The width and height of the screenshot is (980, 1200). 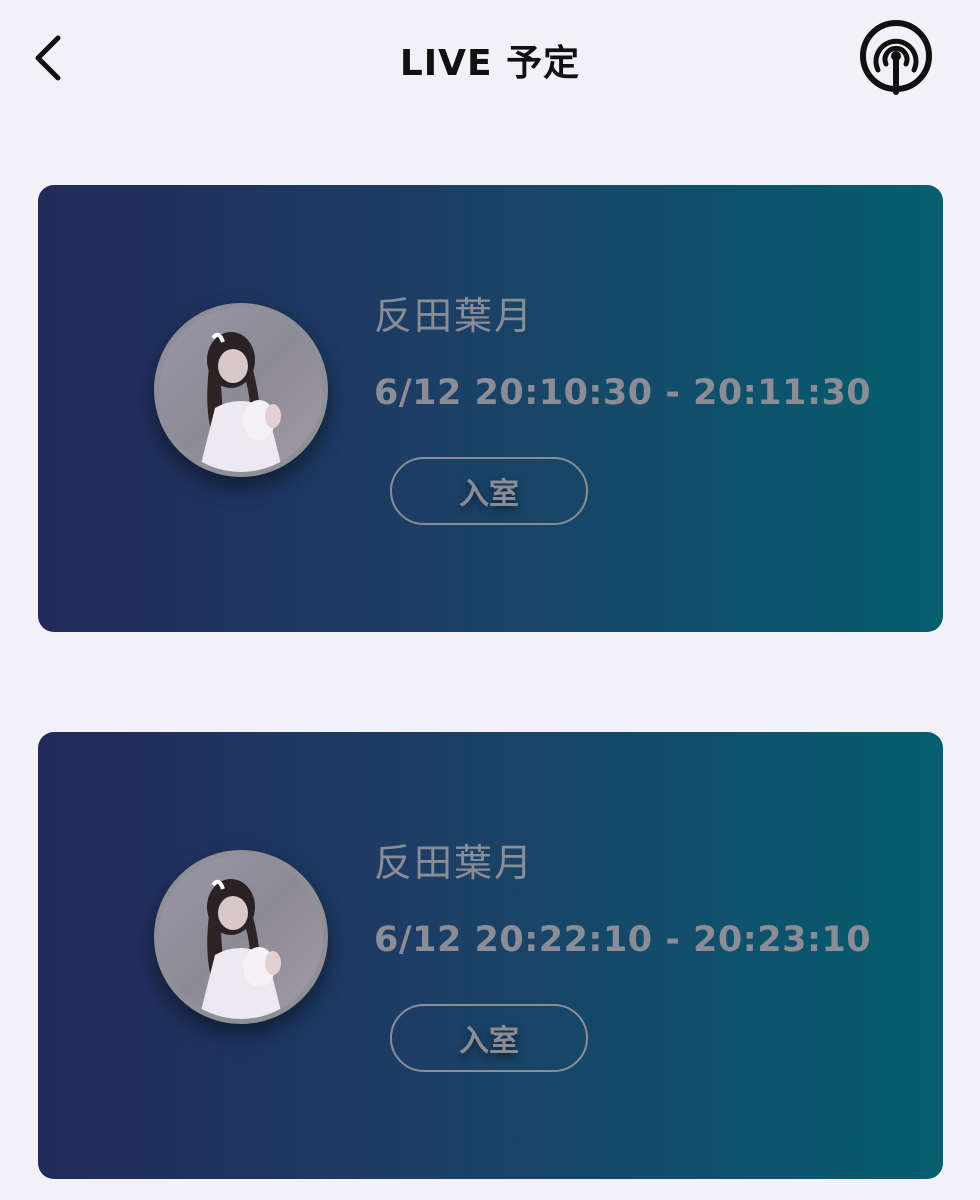 I want to click on schedule-time: 6/12 20:22:10 - 20:23:10, so click(x=623, y=940).